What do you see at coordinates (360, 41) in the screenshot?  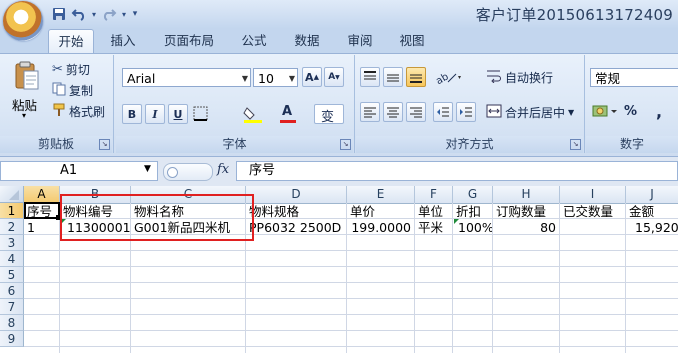 I see `tab-review: 审阅` at bounding box center [360, 41].